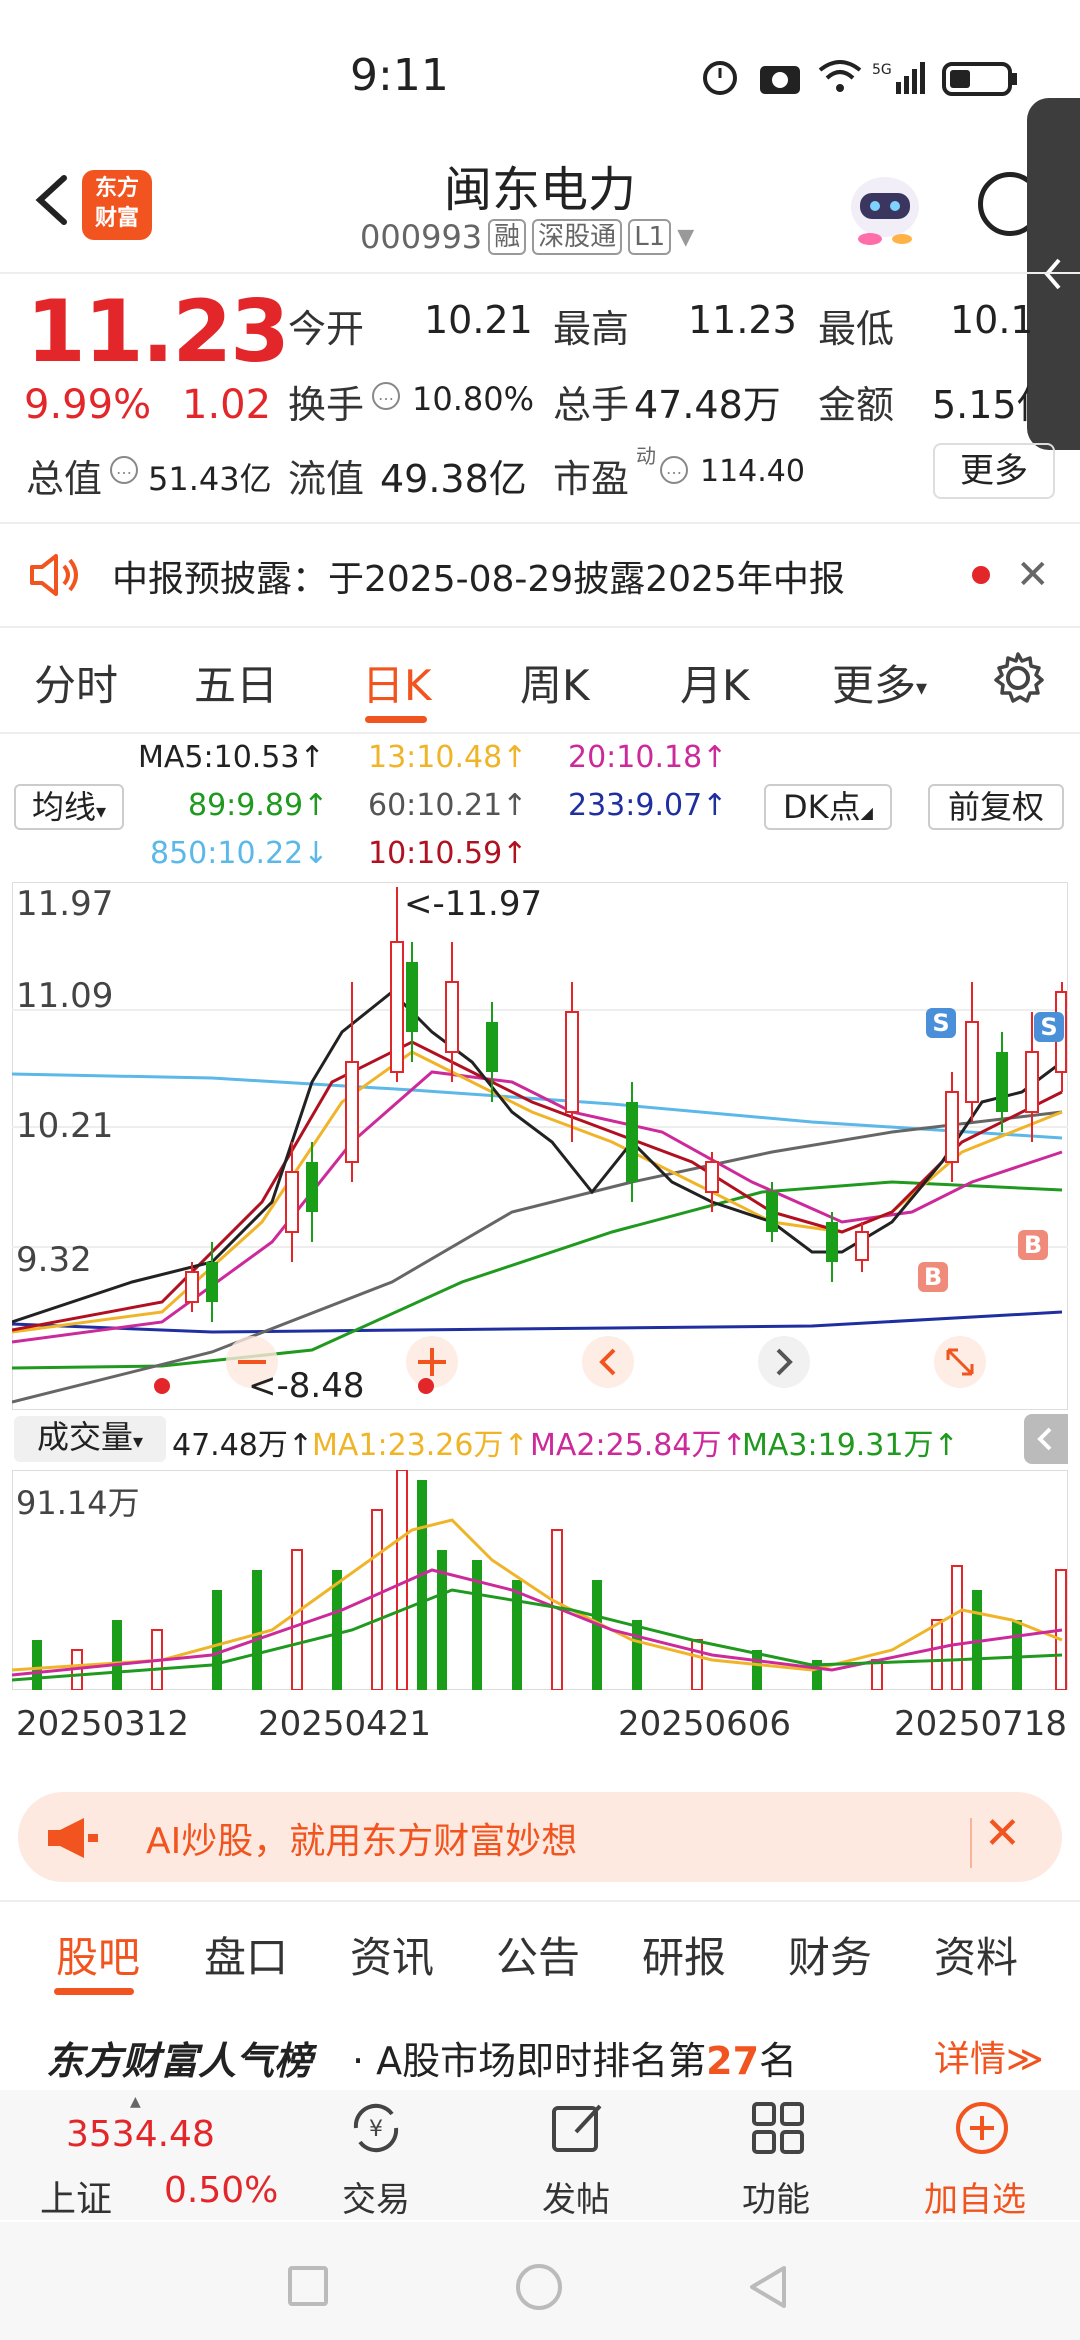  I want to click on tab-profile: 资料, so click(976, 1954).